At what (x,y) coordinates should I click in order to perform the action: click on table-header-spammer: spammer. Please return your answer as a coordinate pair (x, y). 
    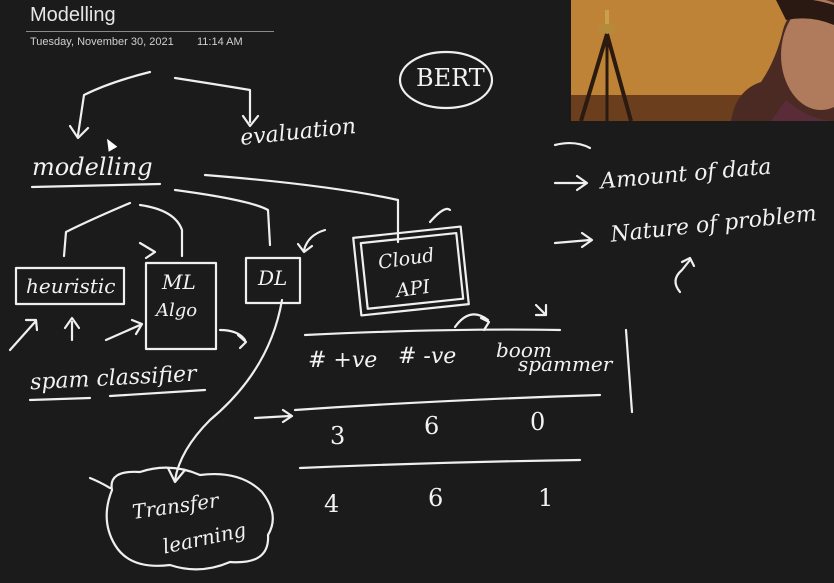
    Looking at the image, I should click on (565, 364).